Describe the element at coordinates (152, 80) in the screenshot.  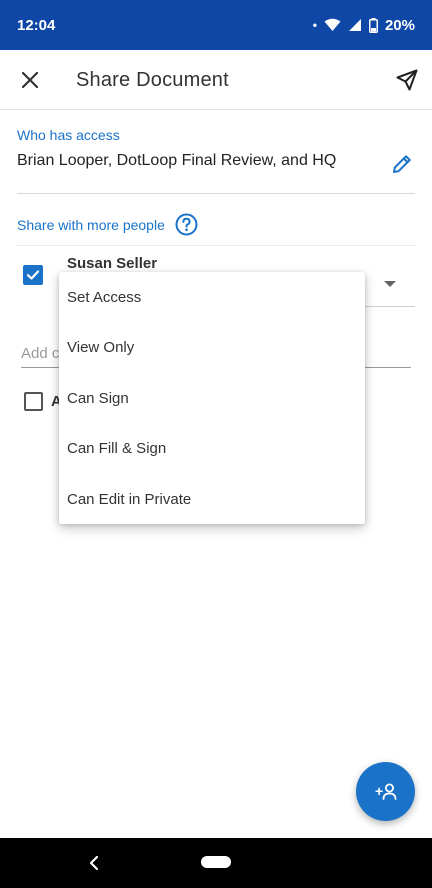
I see `page-title: Share Document` at that location.